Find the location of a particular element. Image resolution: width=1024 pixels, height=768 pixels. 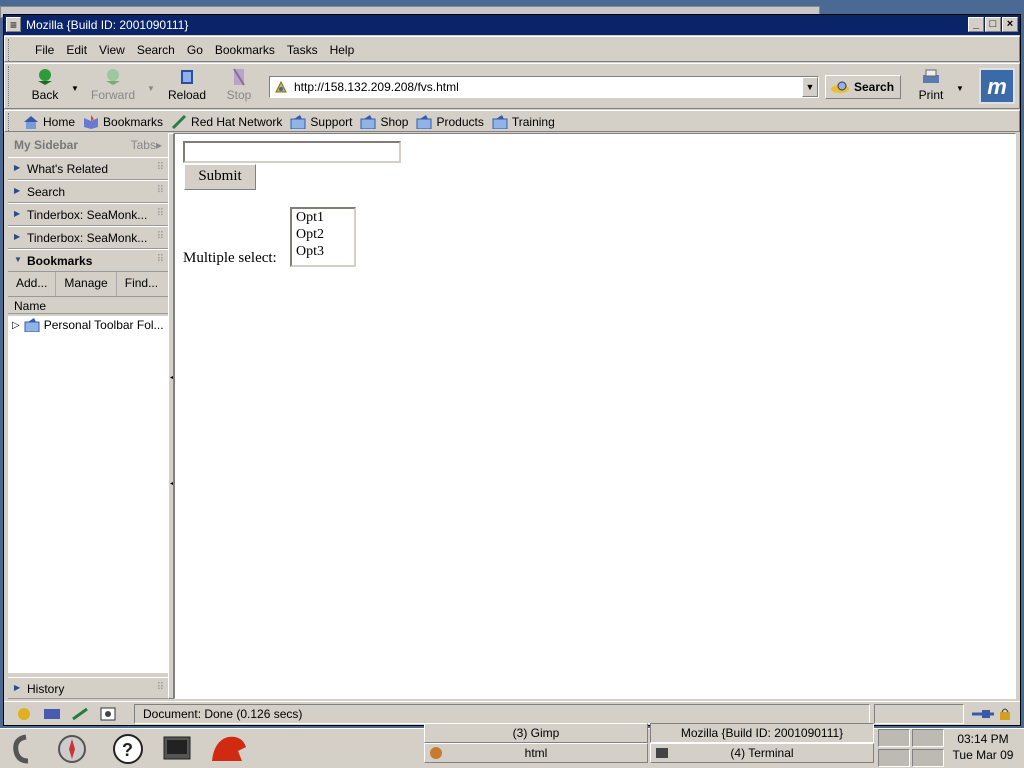

support-label: Support is located at coordinates (331, 122).